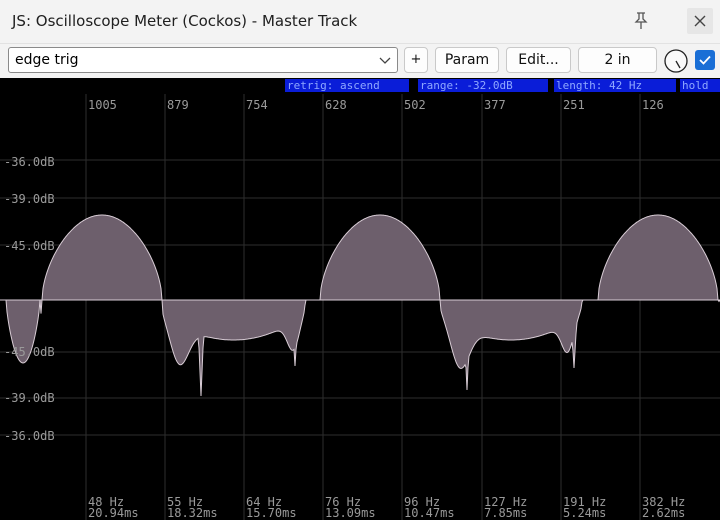 The image size is (720, 520). Describe the element at coordinates (415, 105) in the screenshot. I see `top-label: 502` at that location.